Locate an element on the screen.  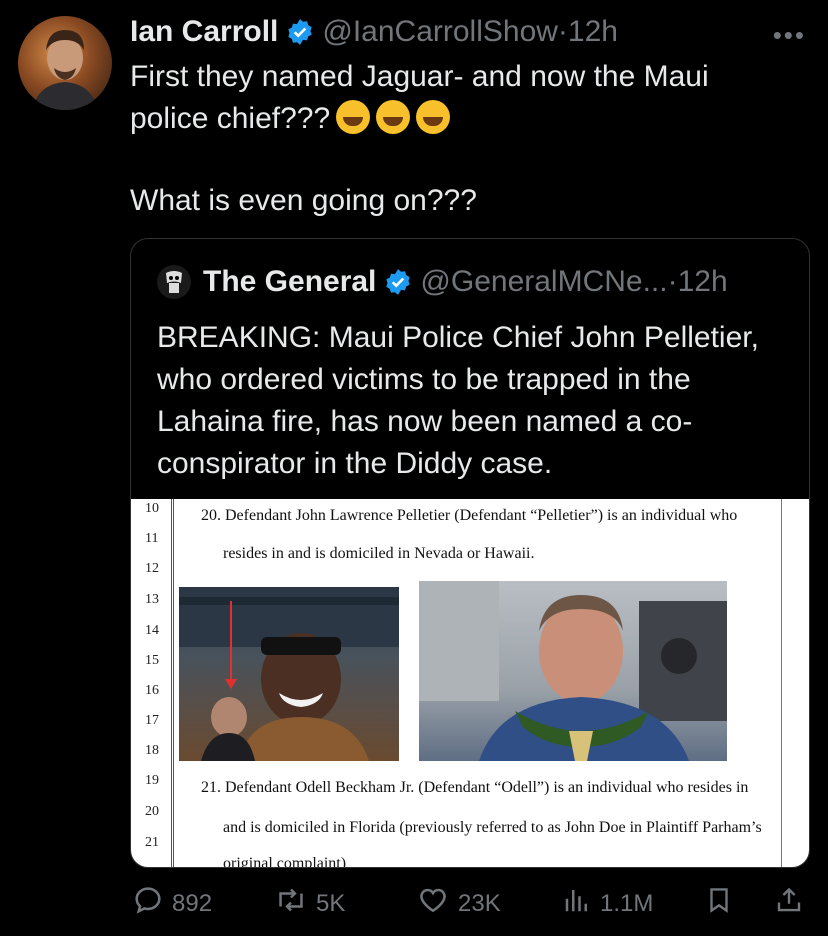
tweet-line-2: police chief??? is located at coordinates (460, 119).